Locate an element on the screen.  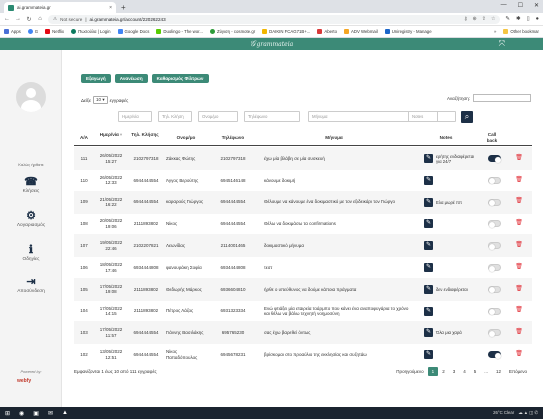
page-button: 12 is located at coordinates (498, 371).